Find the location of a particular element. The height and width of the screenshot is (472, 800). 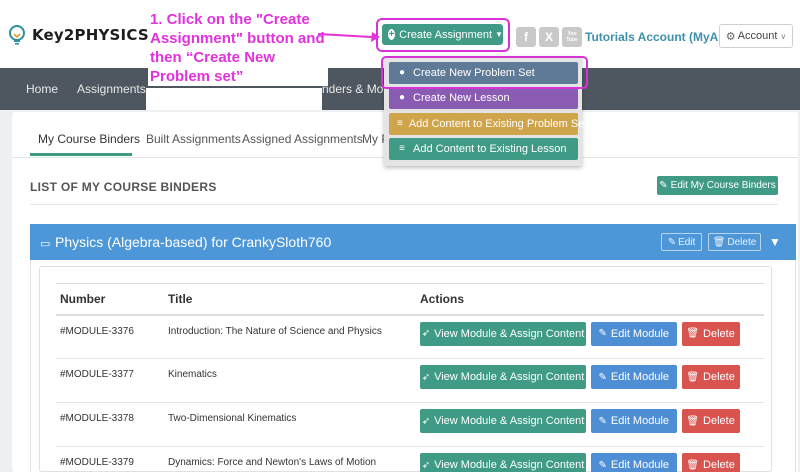

module-number: #MODULE-3377 is located at coordinates (110, 380).